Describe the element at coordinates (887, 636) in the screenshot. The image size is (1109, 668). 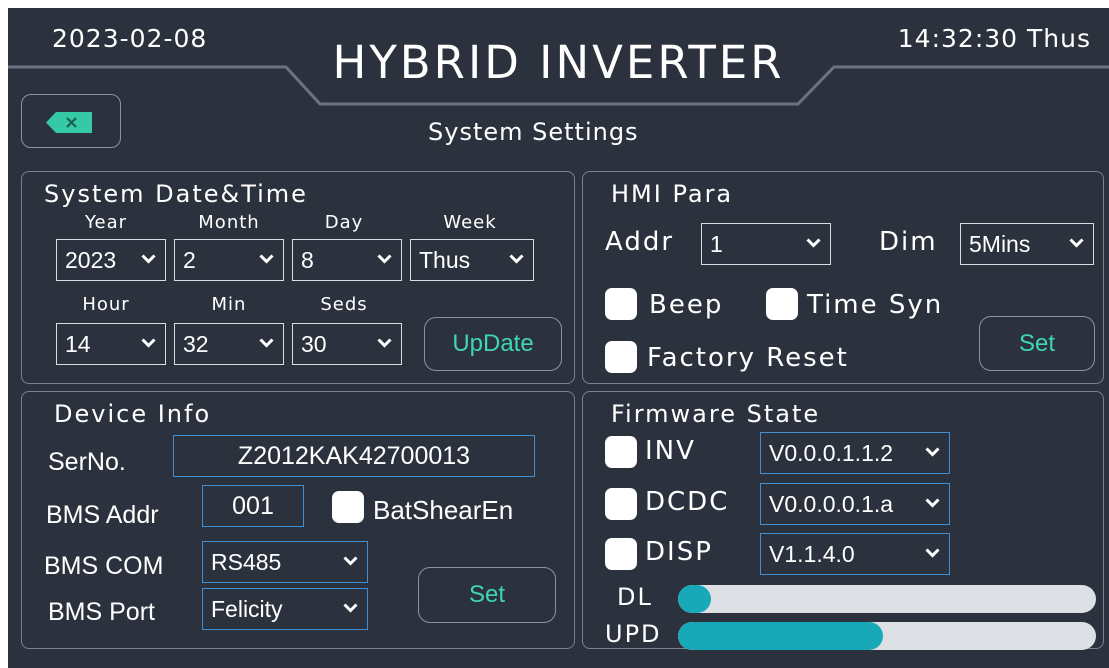
I see `upd-progress-bar` at that location.